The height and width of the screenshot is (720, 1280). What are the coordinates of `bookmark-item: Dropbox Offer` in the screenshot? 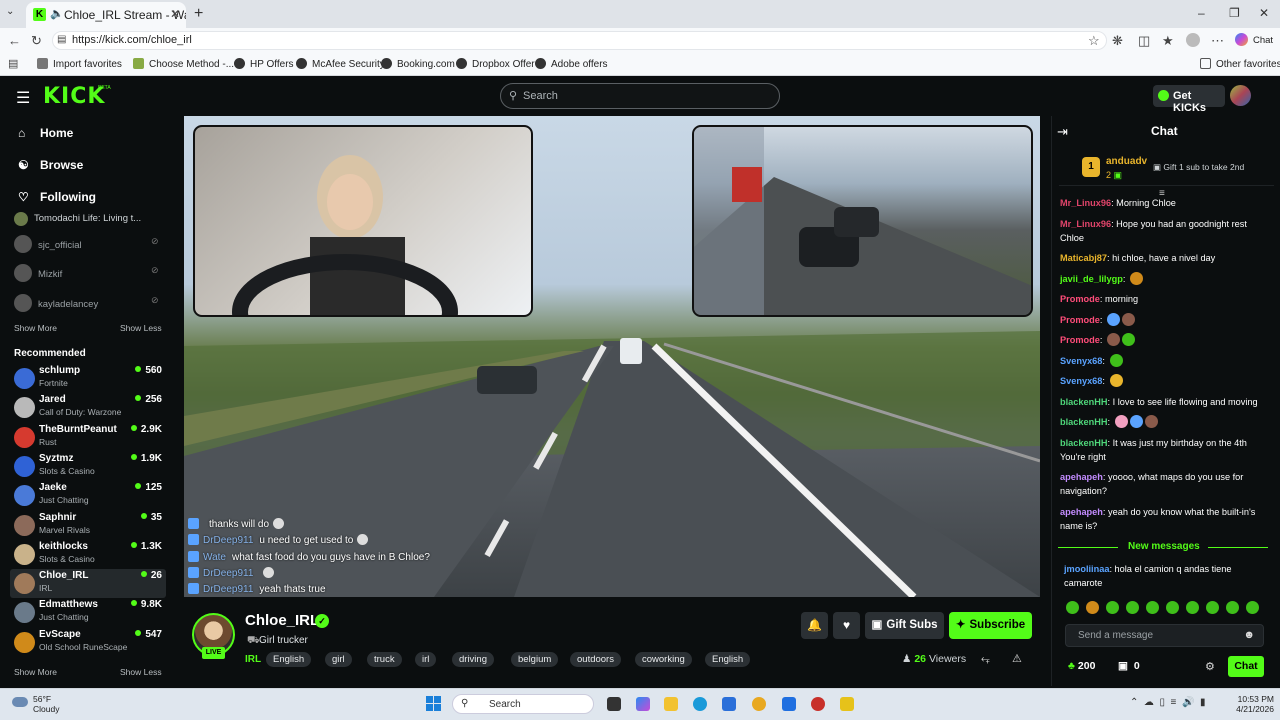 It's located at (495, 64).